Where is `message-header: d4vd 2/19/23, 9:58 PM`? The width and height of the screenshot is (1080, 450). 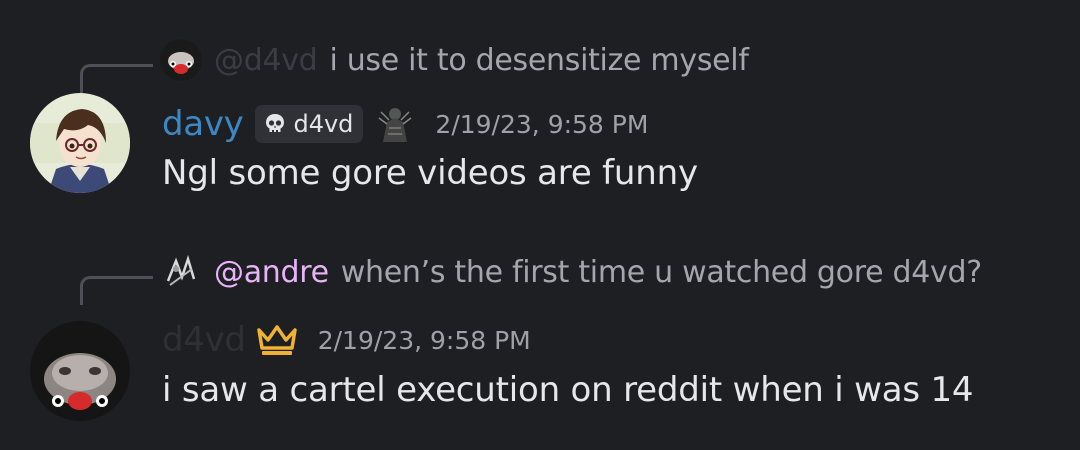
message-header: d4vd 2/19/23, 9:58 PM is located at coordinates (346, 340).